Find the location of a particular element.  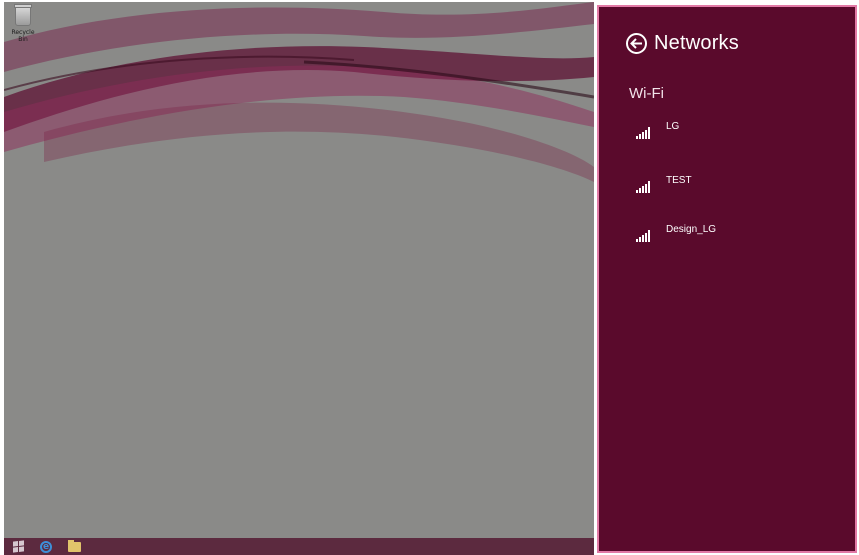

recycle-bin-label: Recycle Bin is located at coordinates (23, 36).